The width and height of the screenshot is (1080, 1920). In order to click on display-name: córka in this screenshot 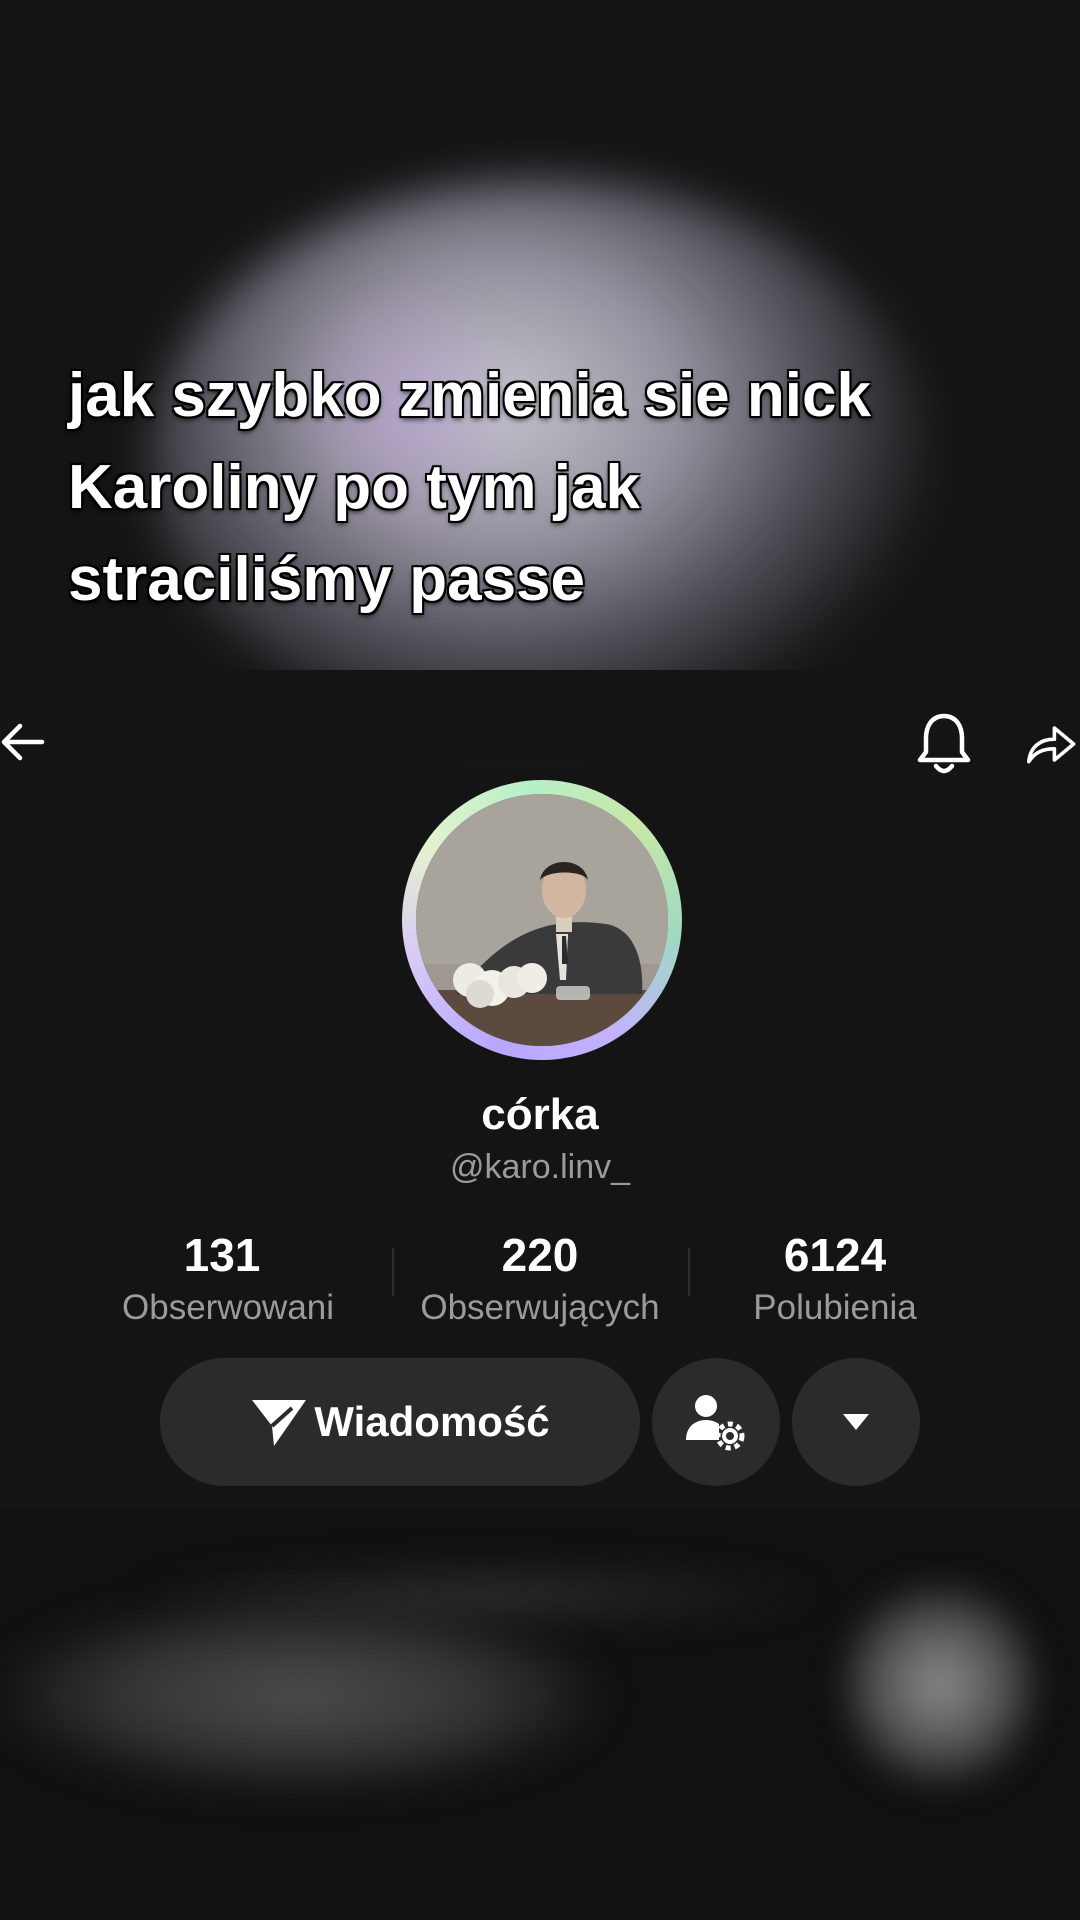, I will do `click(540, 1114)`.